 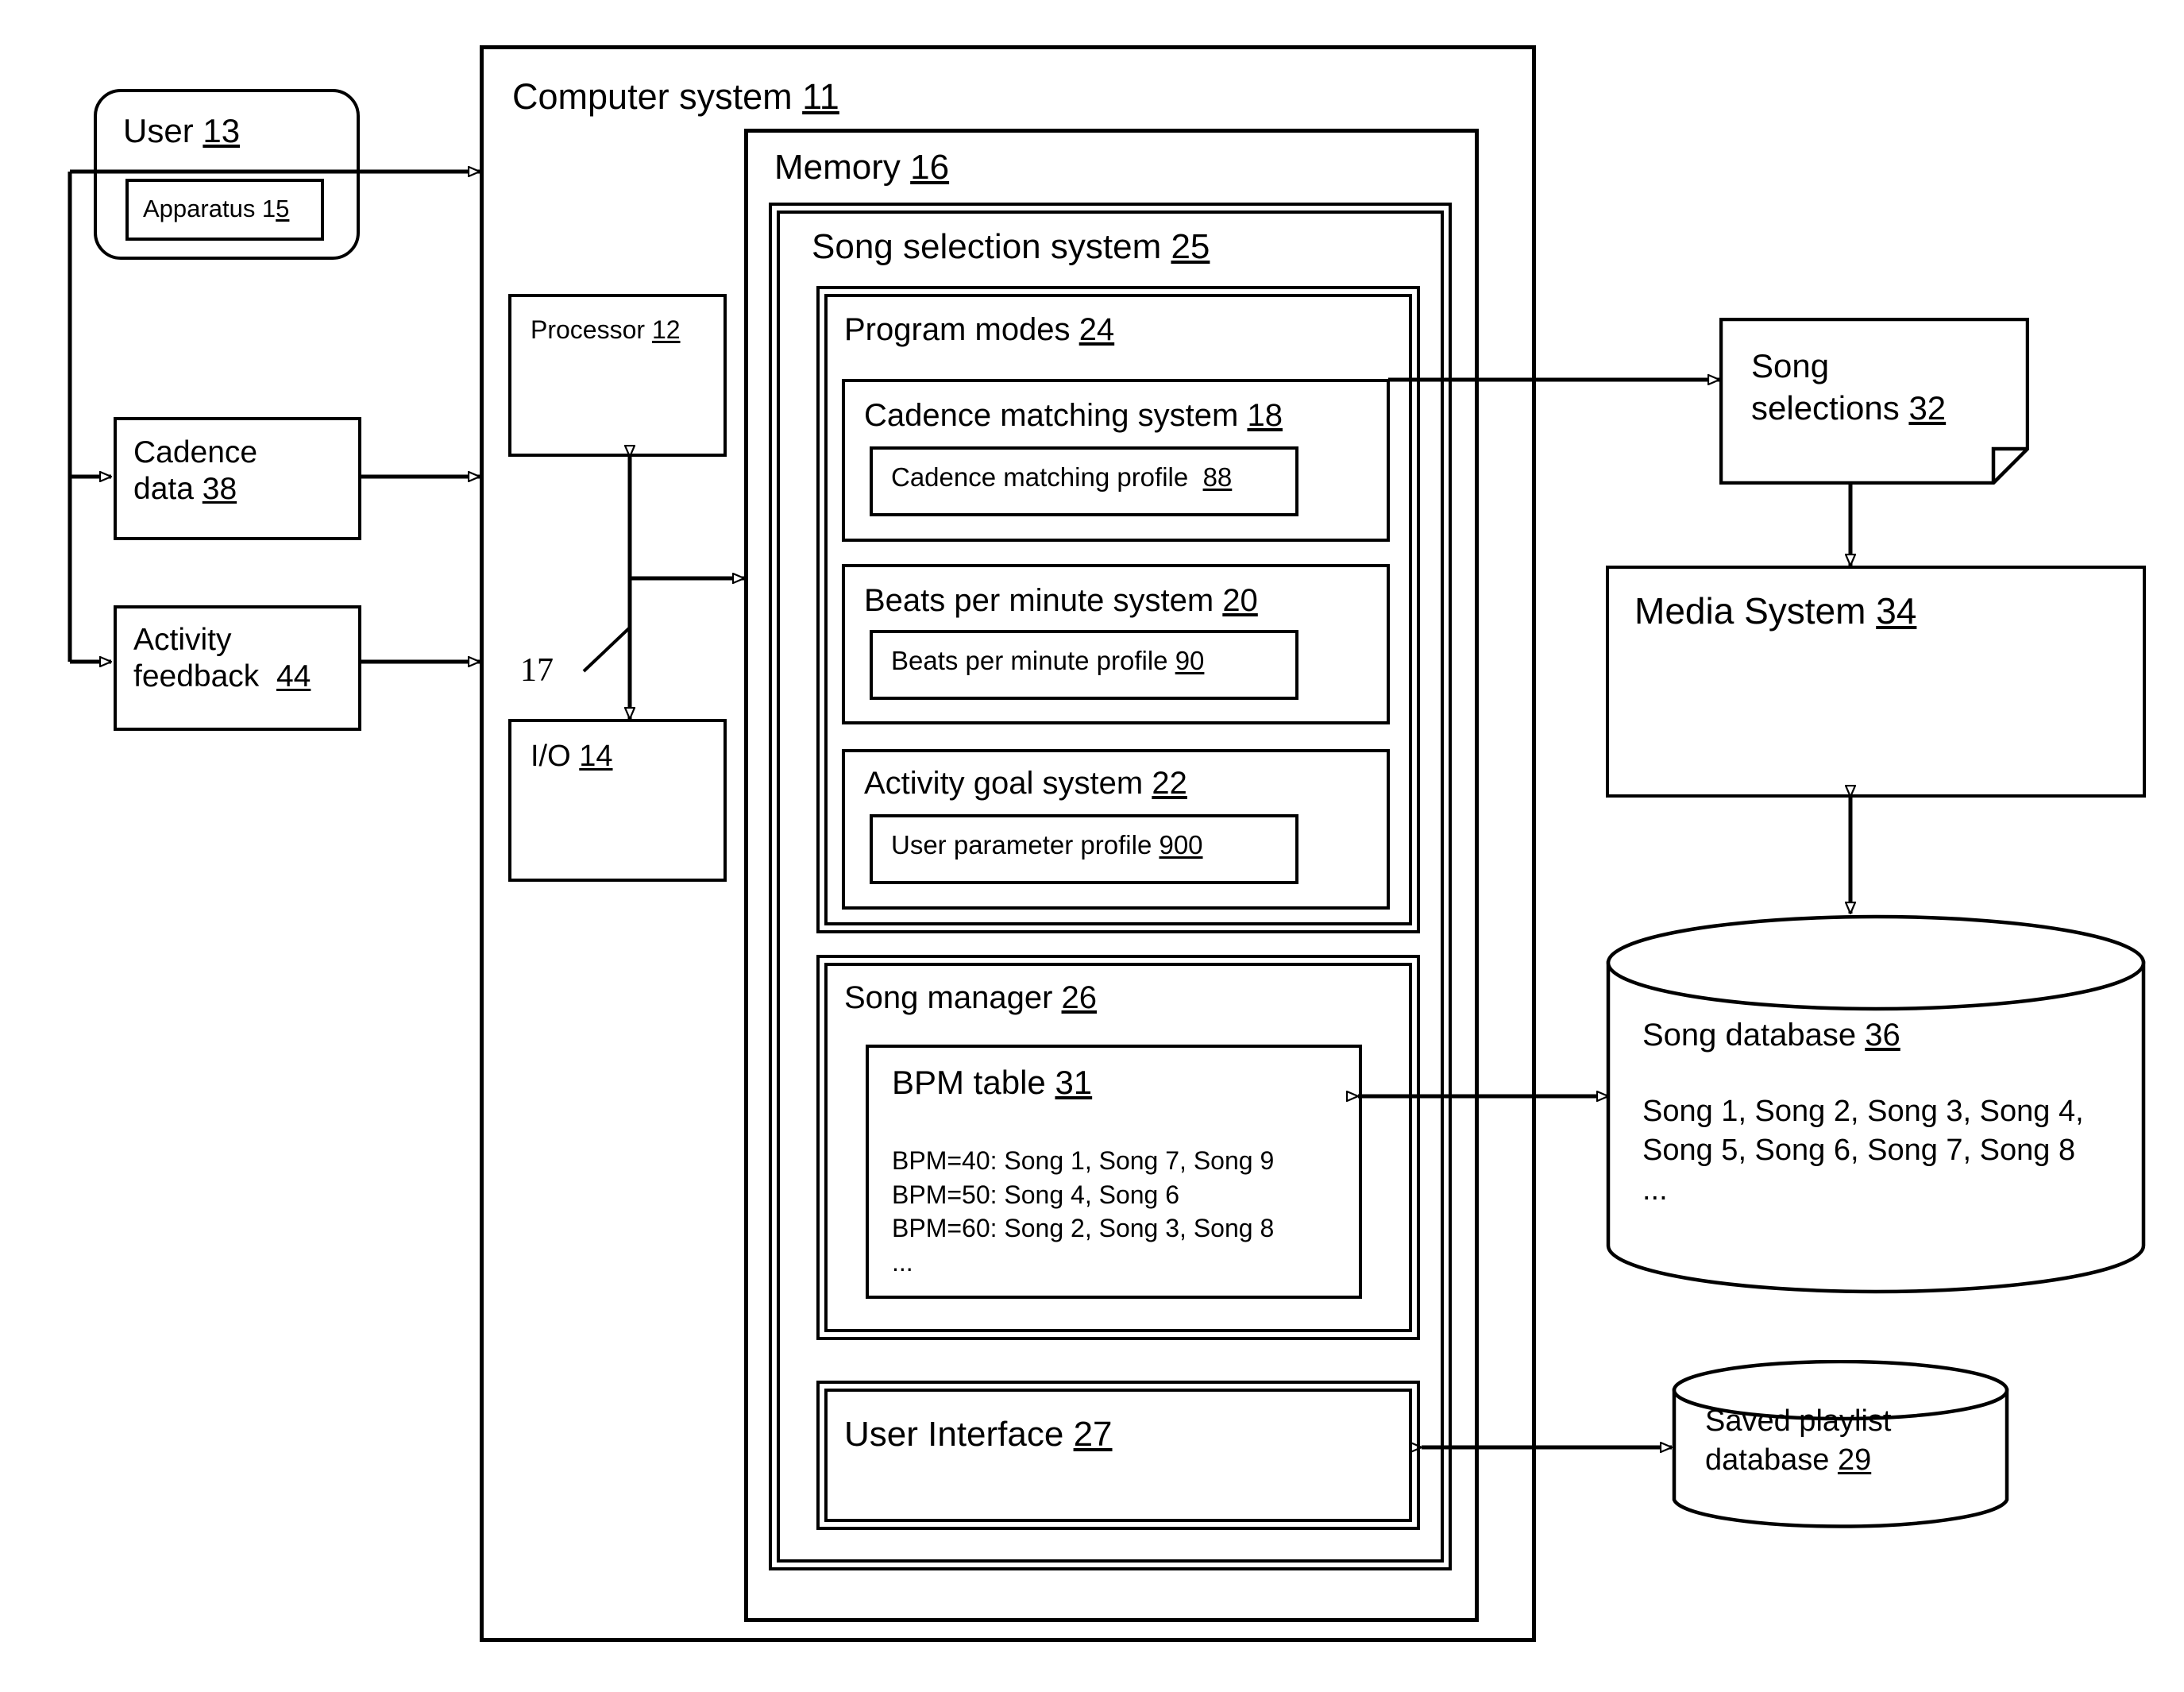 I want to click on activity-feedback-label: Activity feedback 44, so click(x=222, y=659).